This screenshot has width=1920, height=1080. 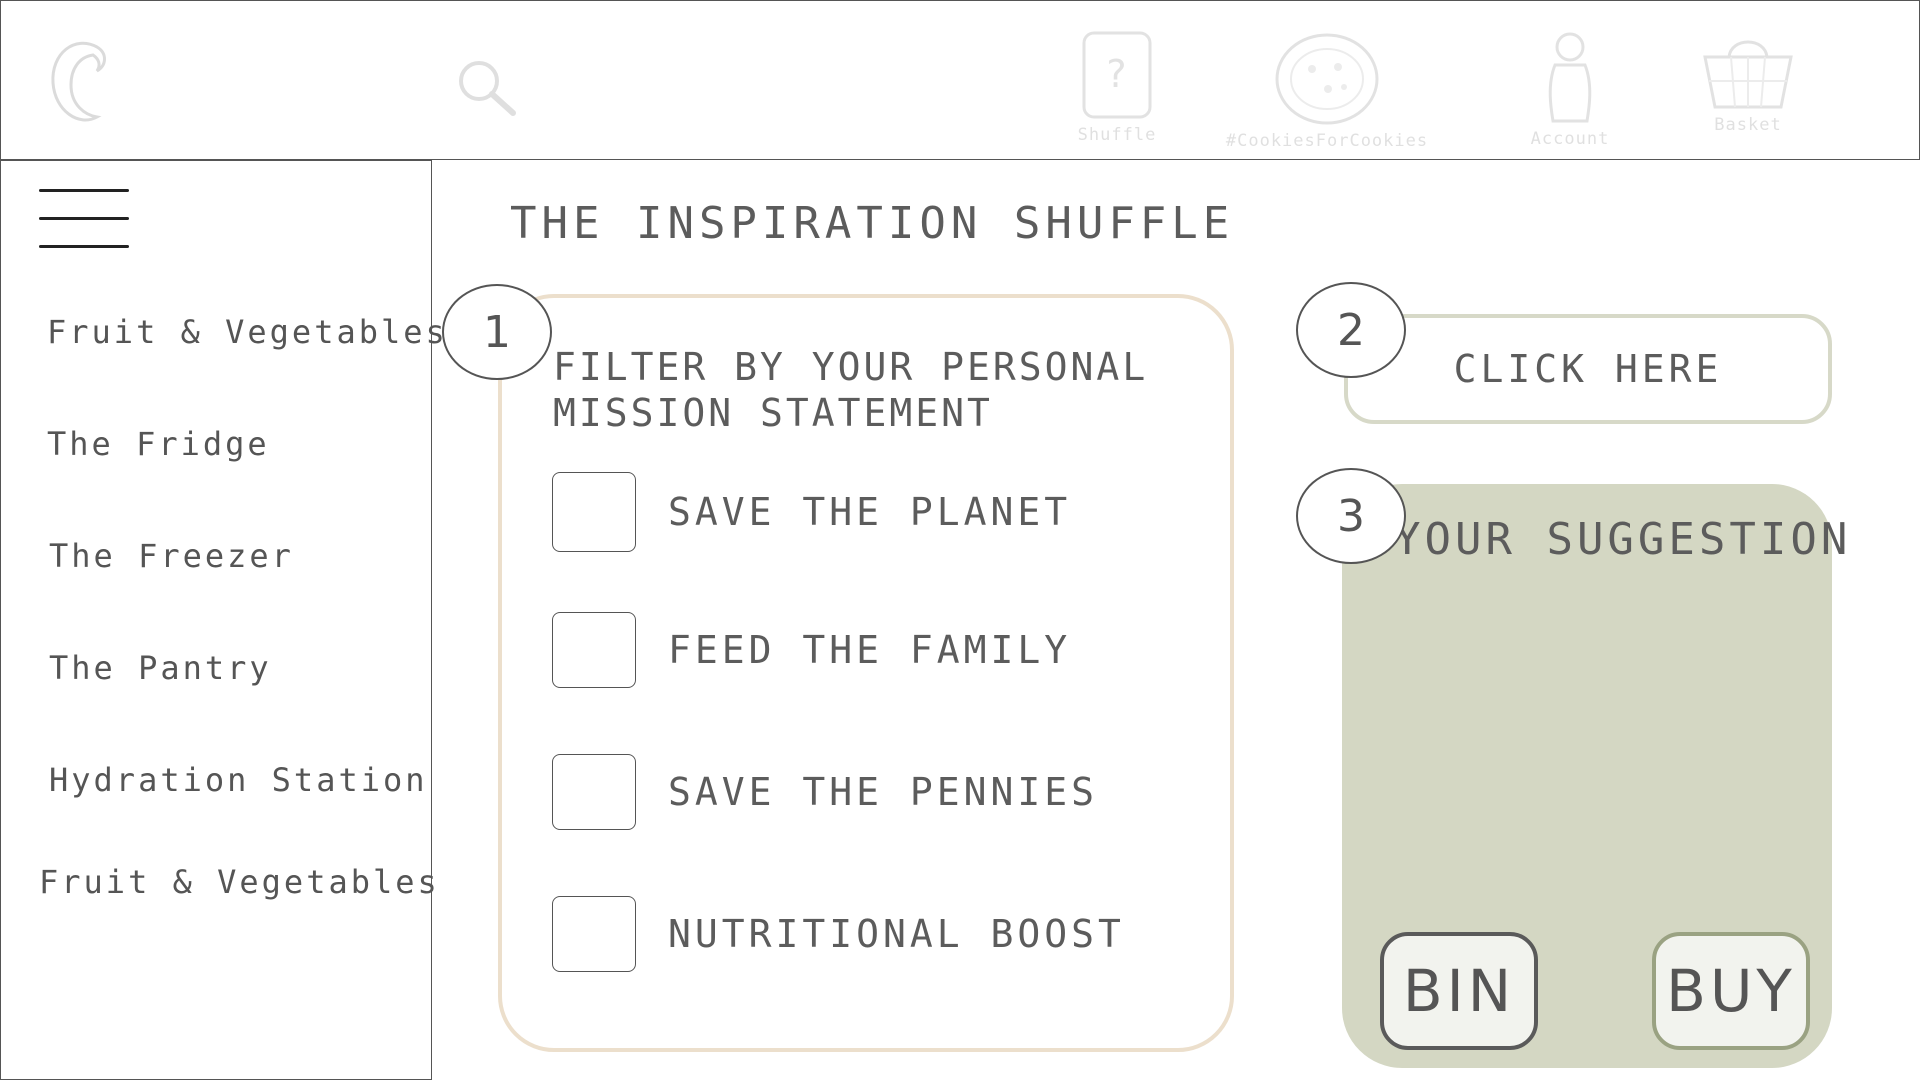 I want to click on question-card-icon: ?, so click(x=1117, y=75).